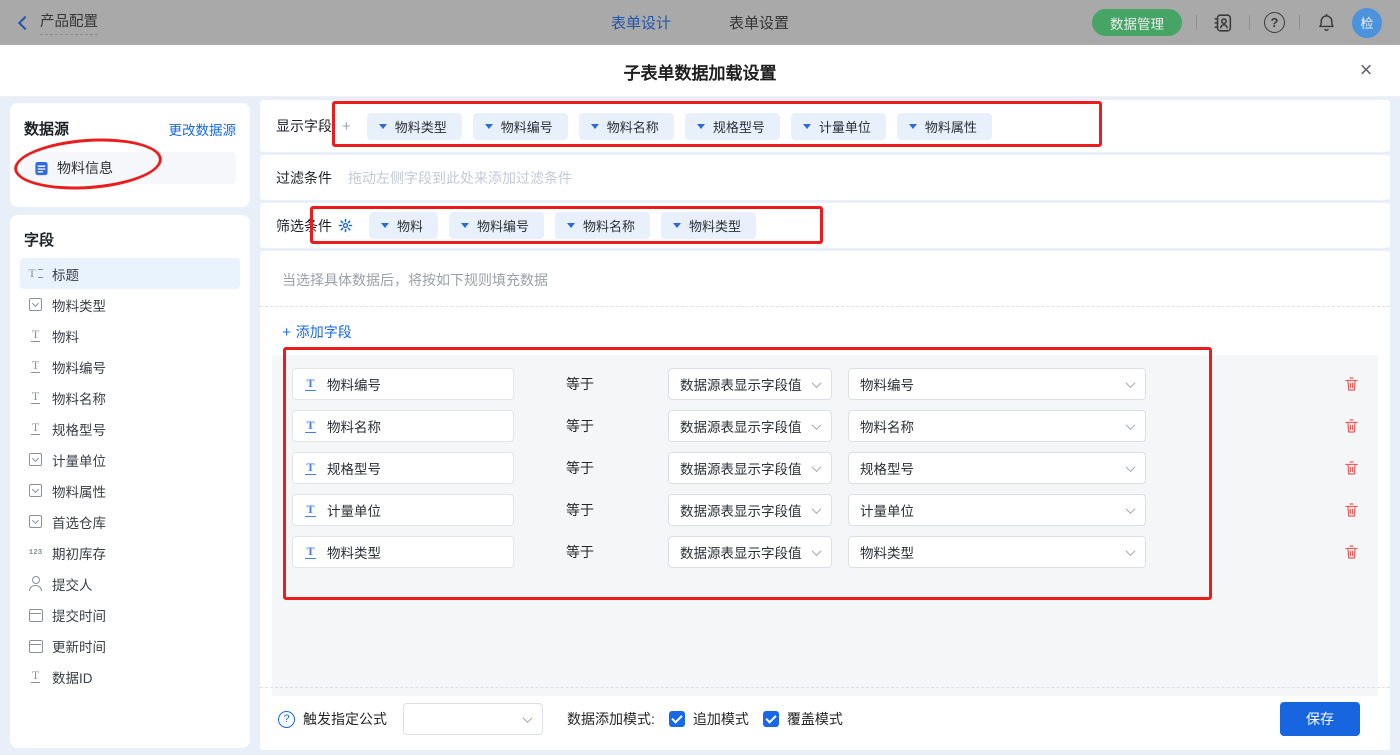 The height and width of the screenshot is (755, 1400). Describe the element at coordinates (603, 225) in the screenshot. I see `screen-condition-tag: 物料名称` at that location.